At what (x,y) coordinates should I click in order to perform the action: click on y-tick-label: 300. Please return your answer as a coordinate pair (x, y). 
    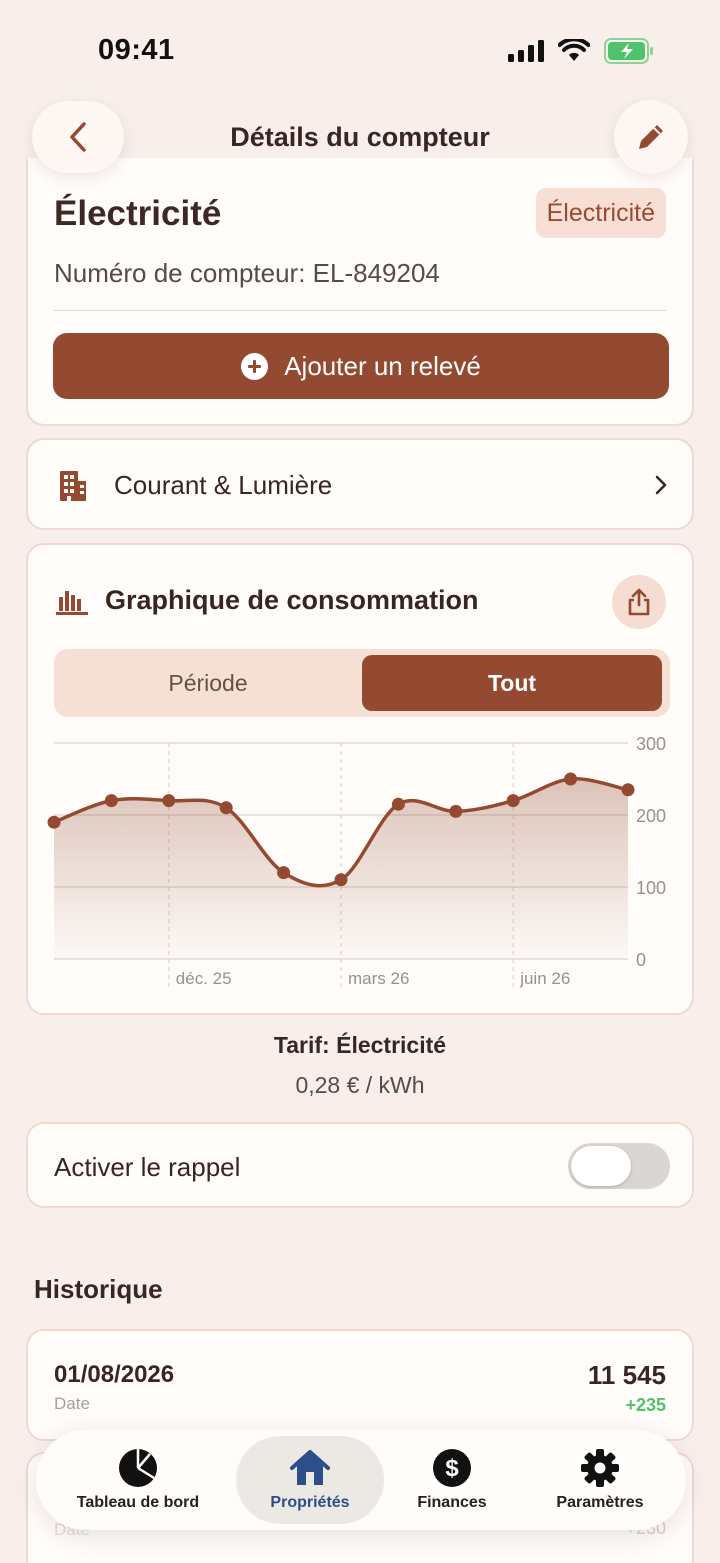
    Looking at the image, I should click on (651, 744).